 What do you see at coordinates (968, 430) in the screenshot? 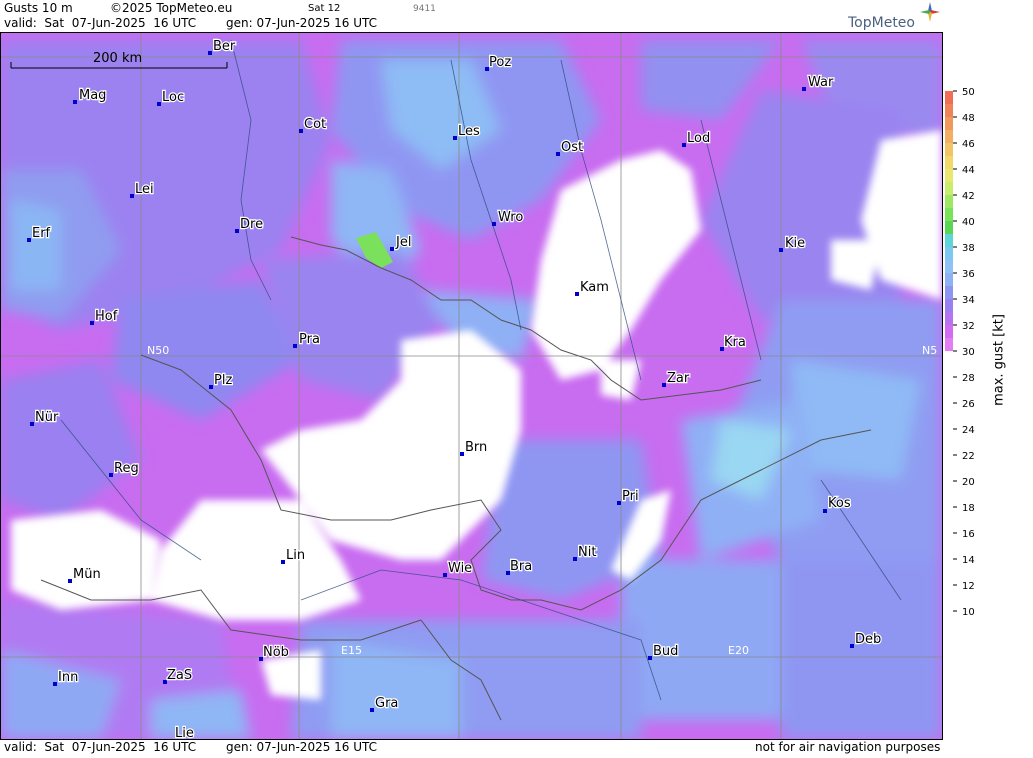
I see `legend-tick-label: 24` at bounding box center [968, 430].